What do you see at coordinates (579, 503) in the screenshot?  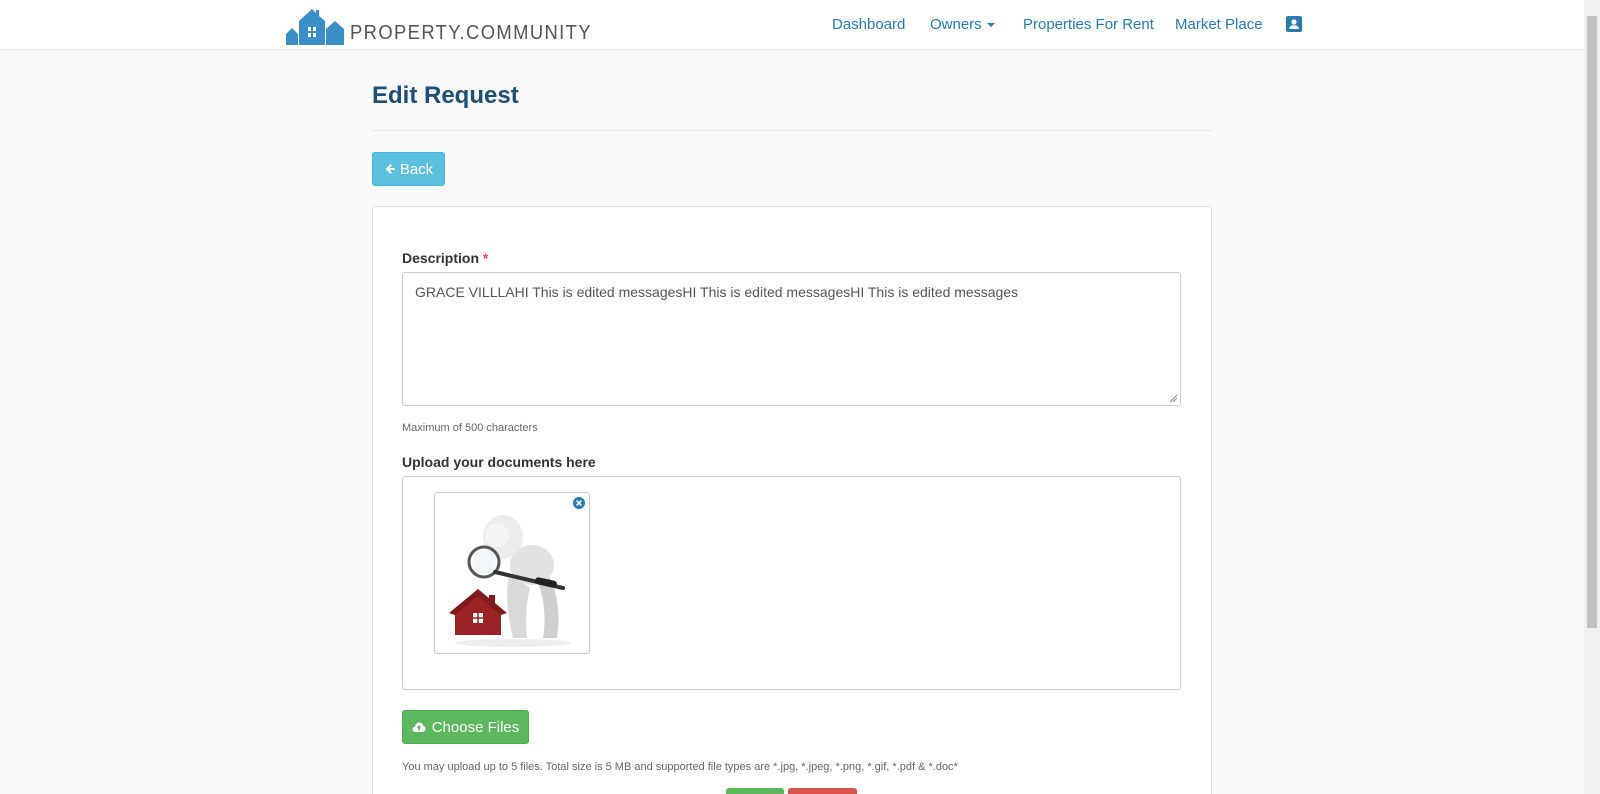 I see `remove-file-icon` at bounding box center [579, 503].